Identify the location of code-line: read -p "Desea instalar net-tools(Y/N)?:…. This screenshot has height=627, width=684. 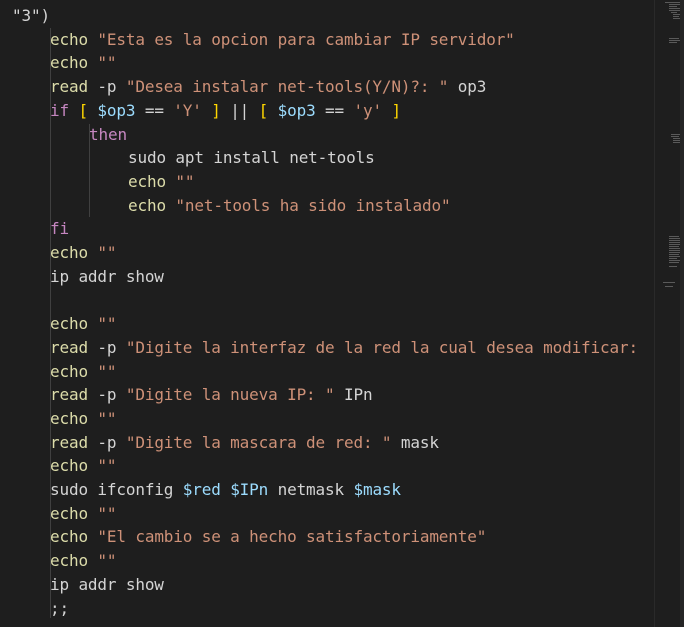
(268, 87).